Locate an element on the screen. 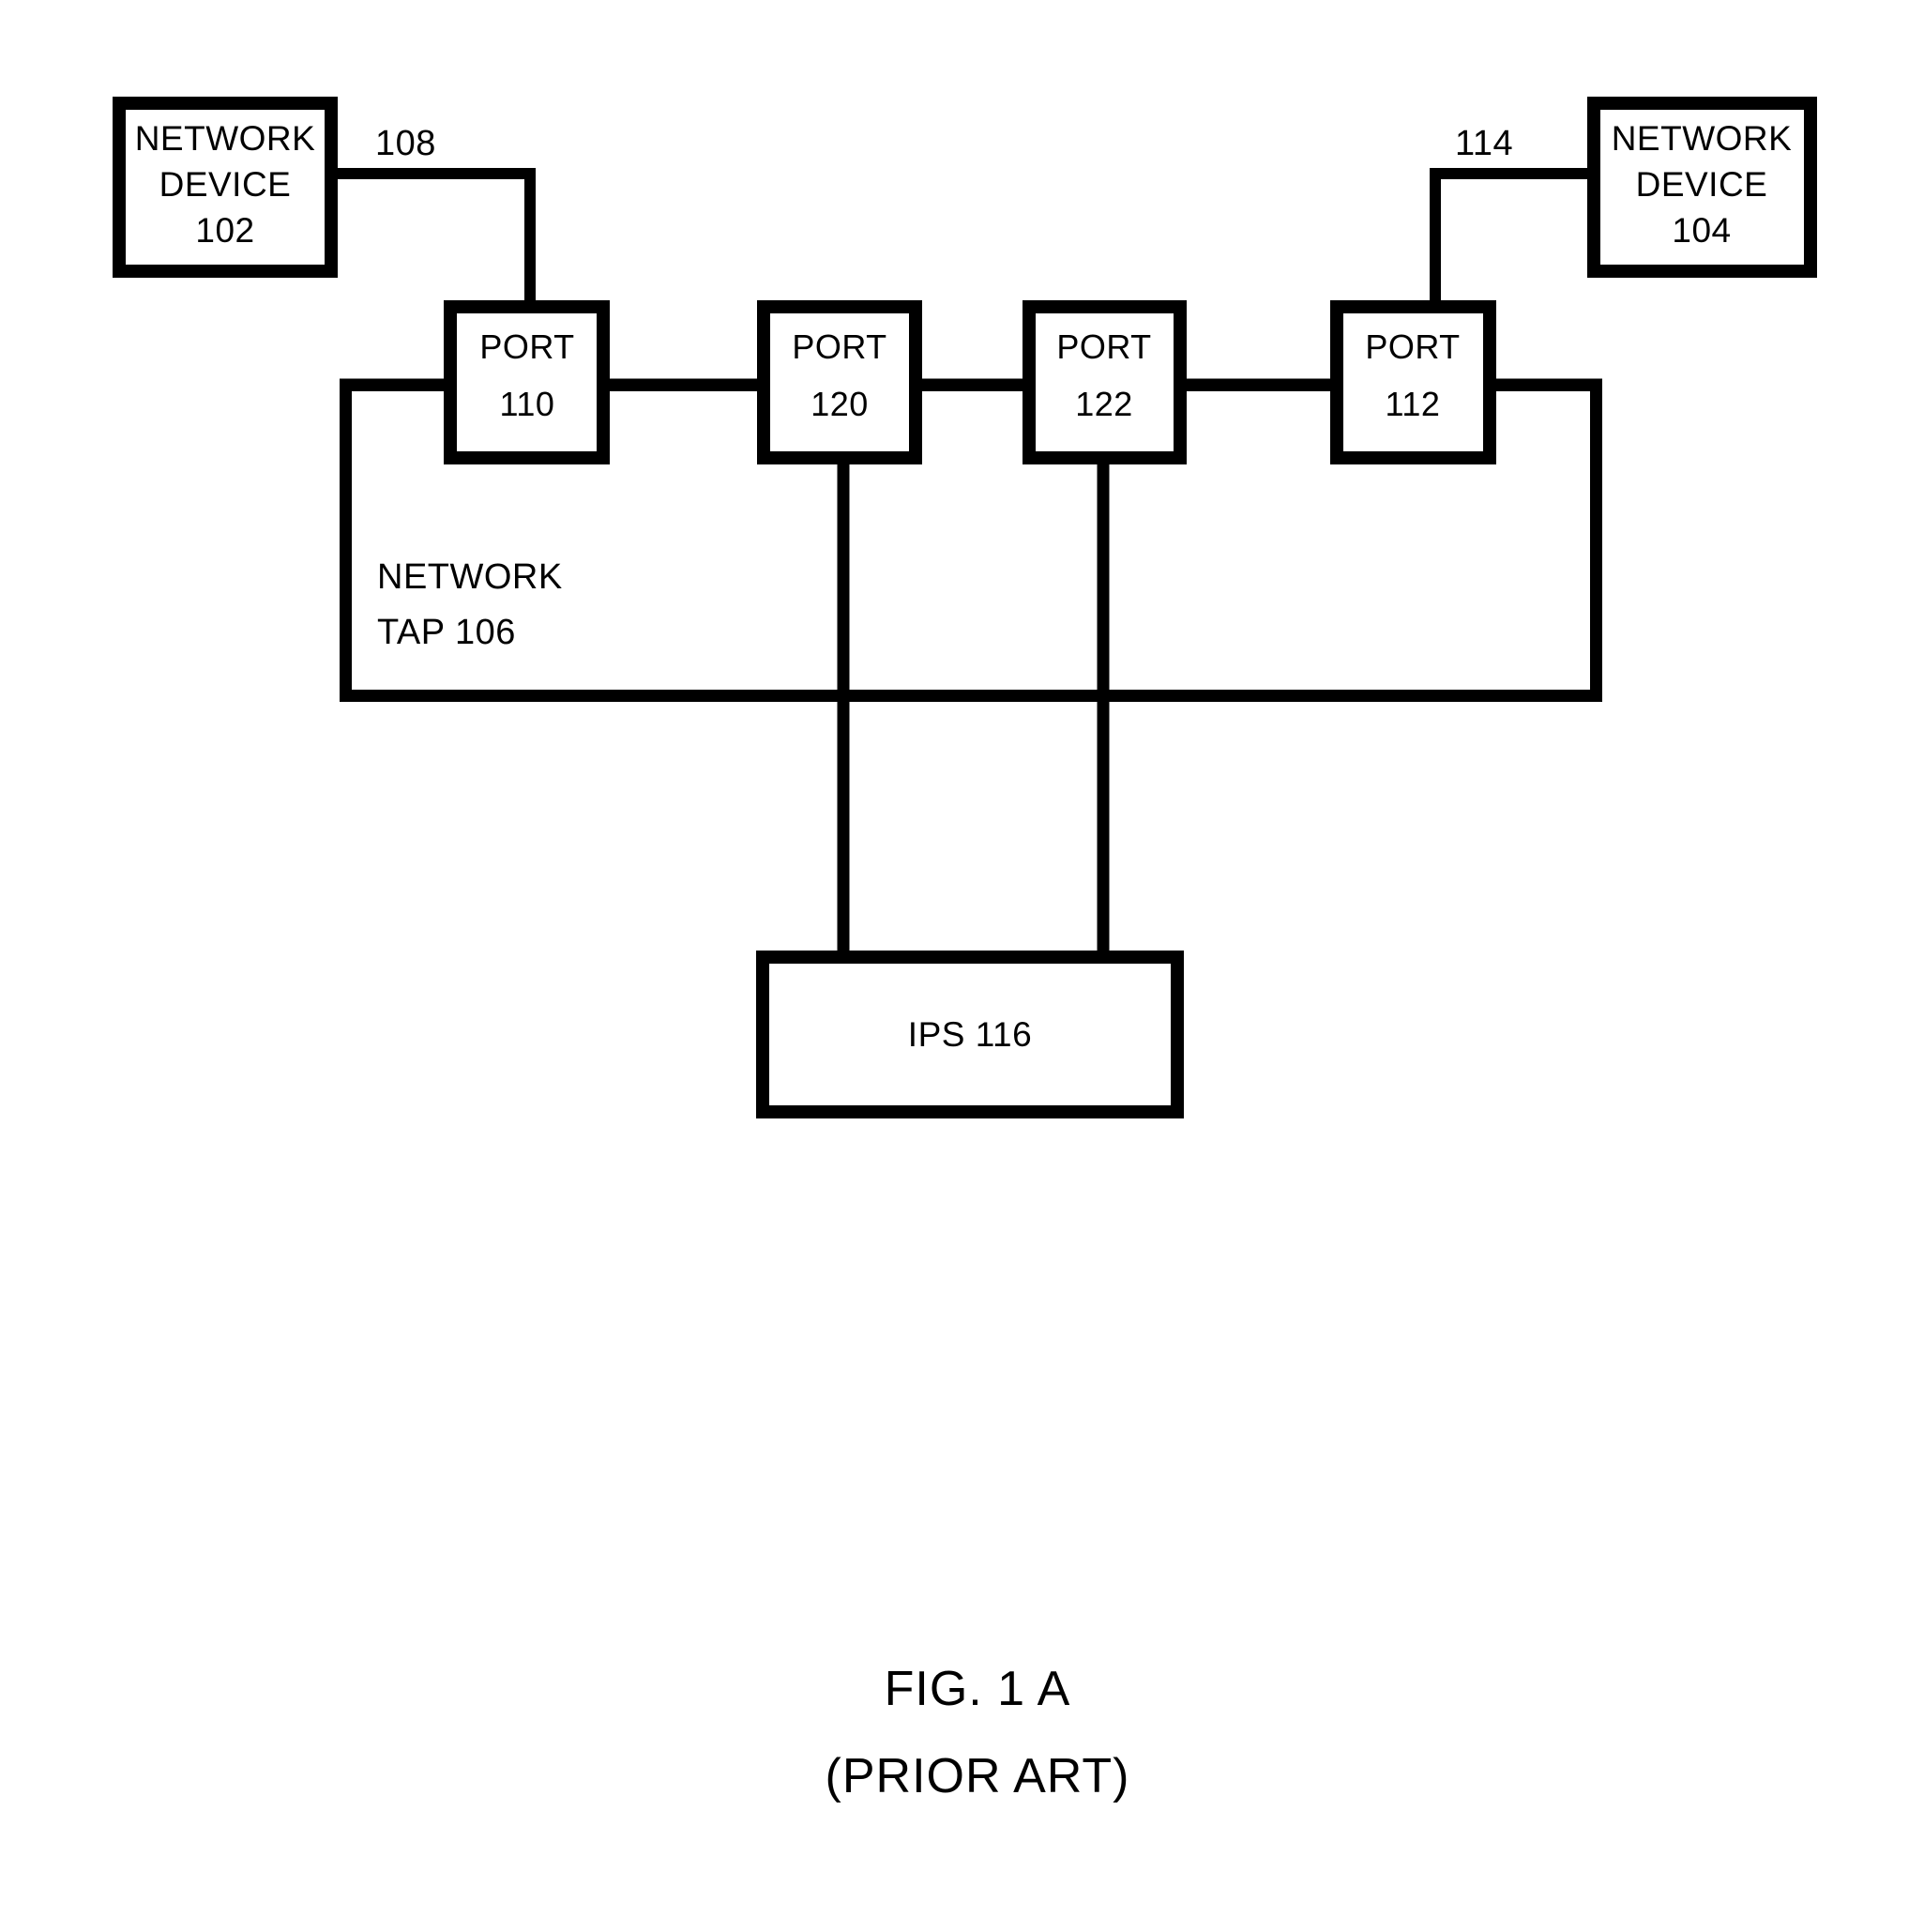  network-device-102-number: 102 is located at coordinates (224, 230).